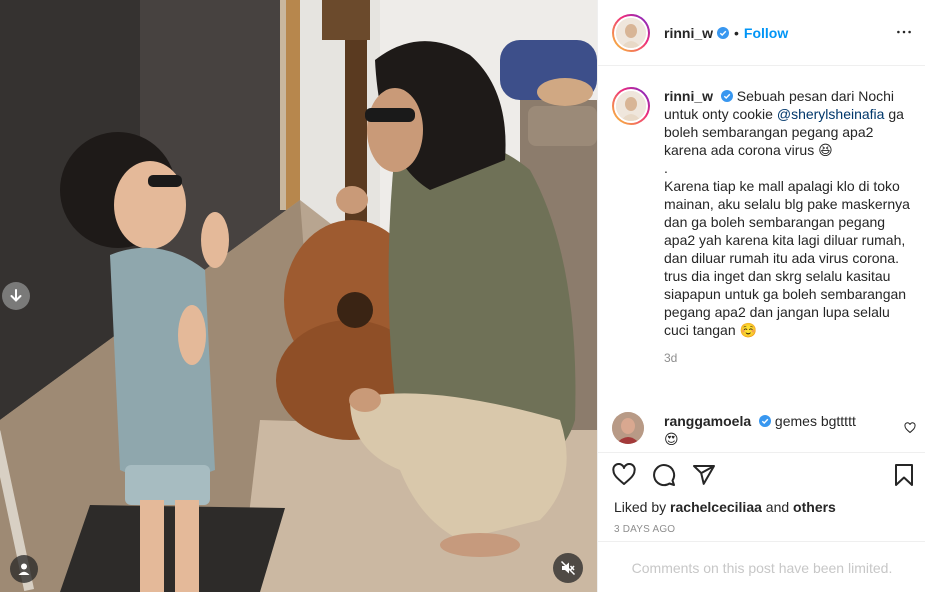 The width and height of the screenshot is (925, 592). Describe the element at coordinates (704, 475) in the screenshot. I see `share-icon` at that location.